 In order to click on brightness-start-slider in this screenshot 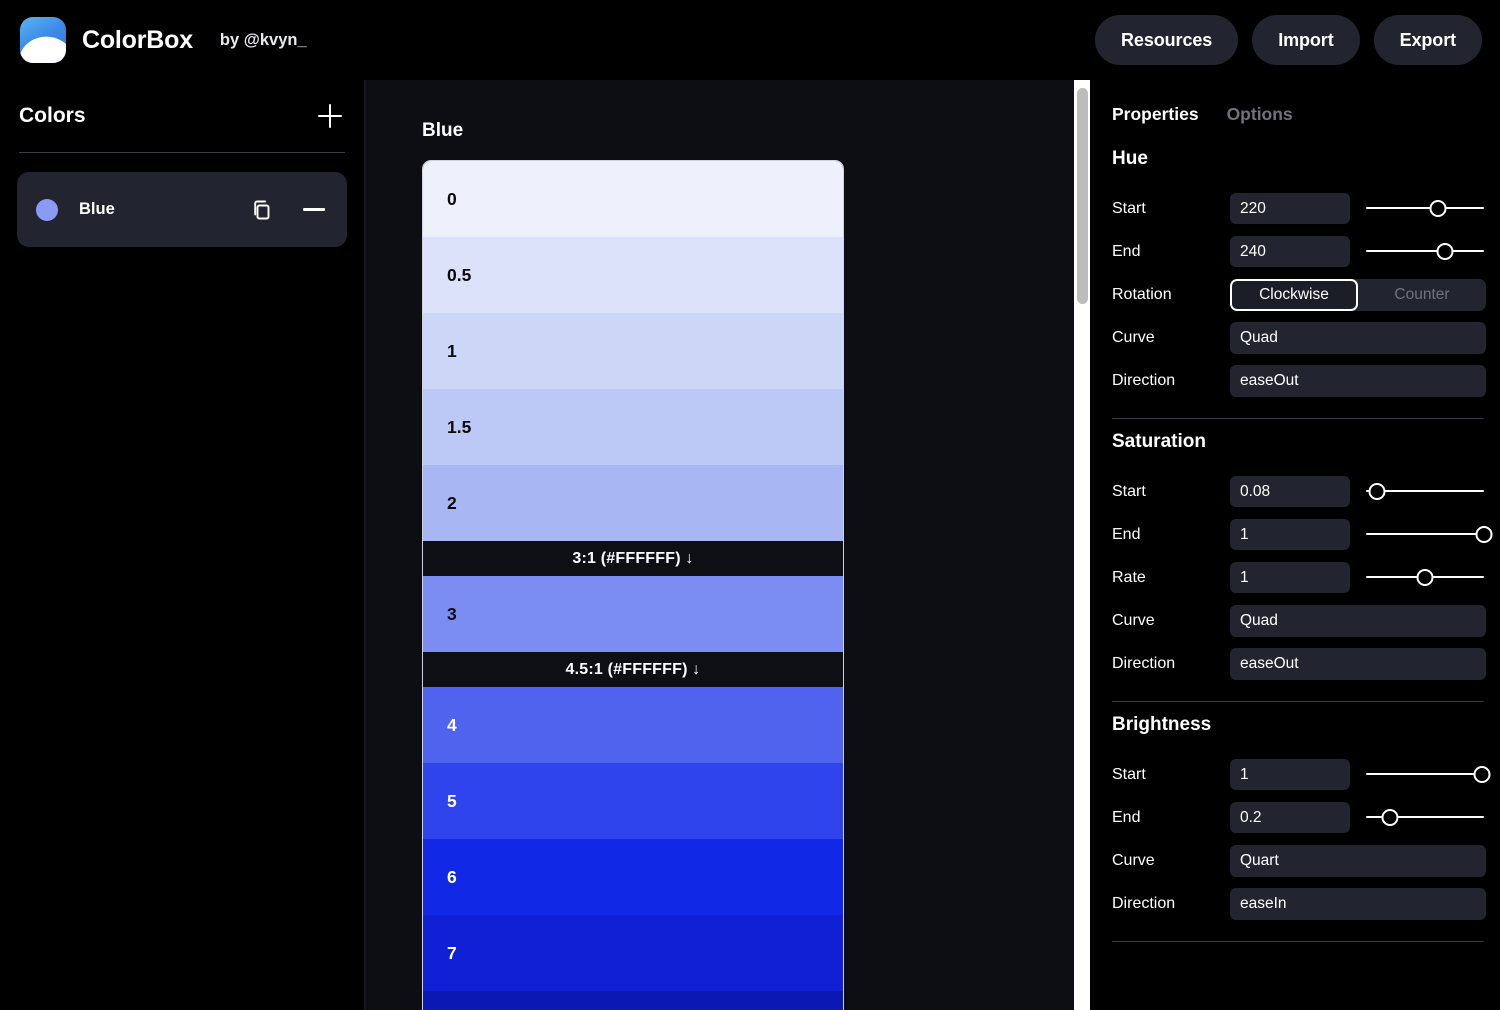, I will do `click(1428, 775)`.